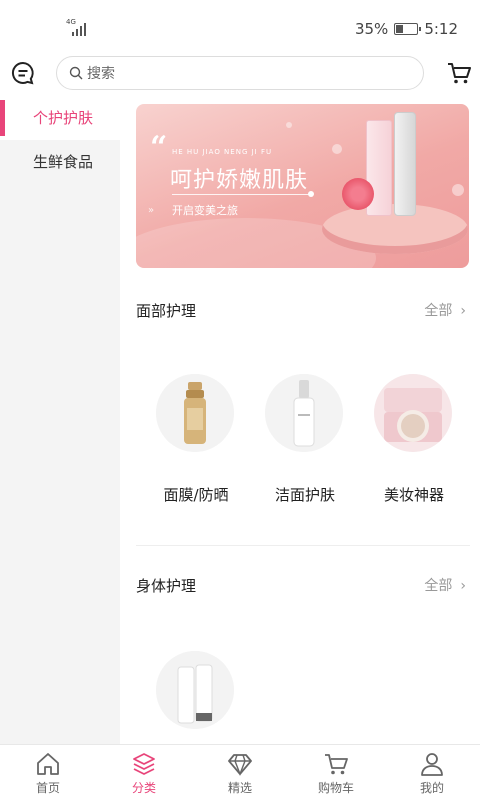 The width and height of the screenshot is (480, 800). I want to click on home-icon, so click(48, 764).